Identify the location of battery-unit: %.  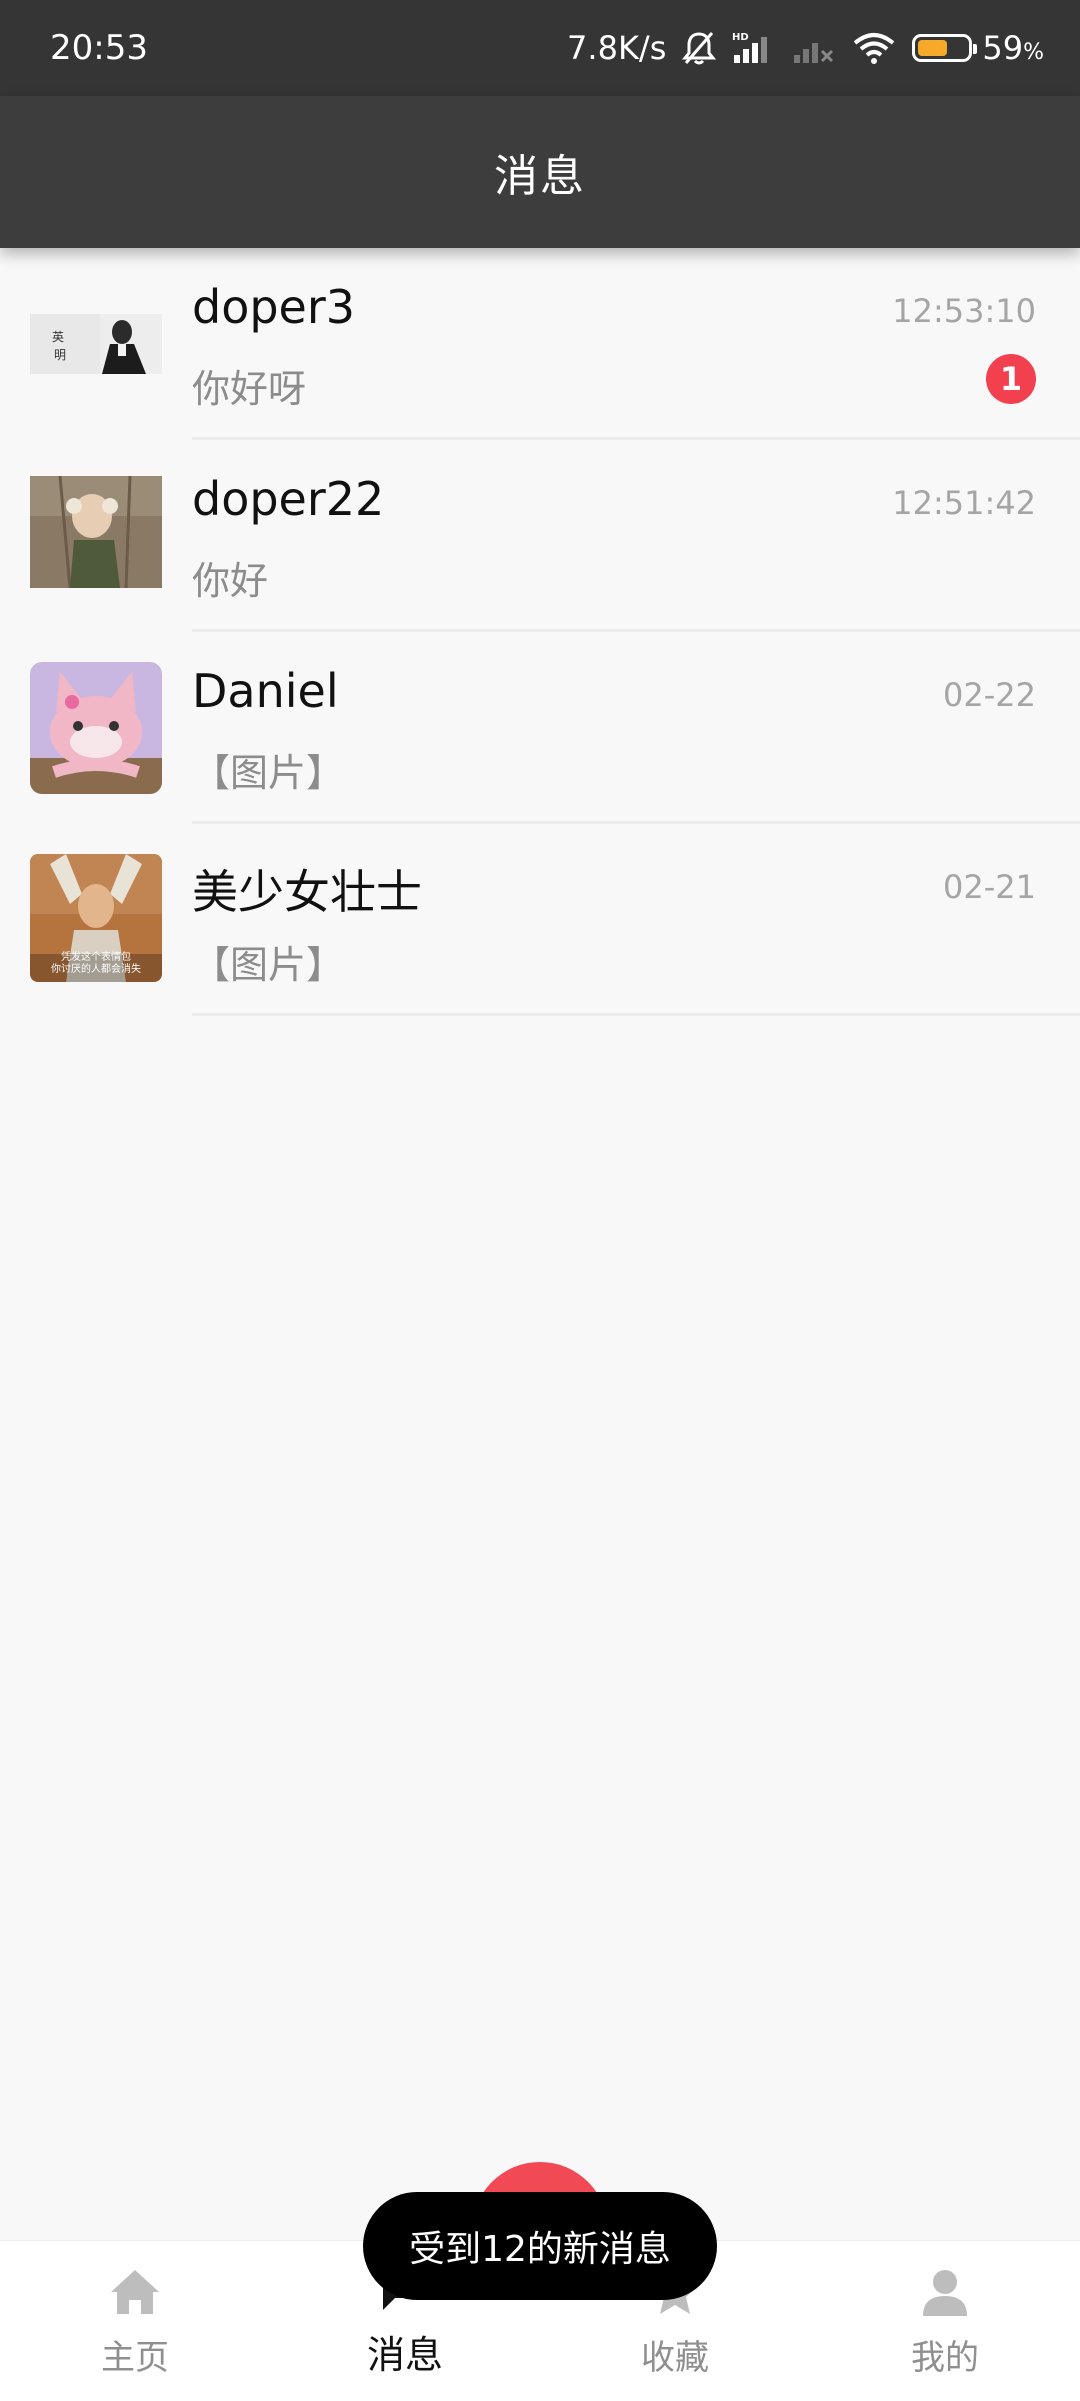
(1033, 52).